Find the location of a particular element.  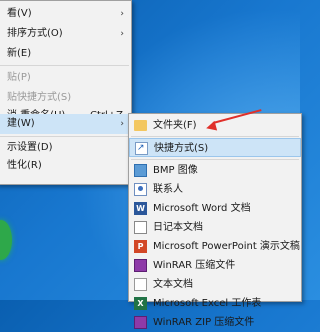

menu-item-label: 排序方式(O) is located at coordinates (35, 33).